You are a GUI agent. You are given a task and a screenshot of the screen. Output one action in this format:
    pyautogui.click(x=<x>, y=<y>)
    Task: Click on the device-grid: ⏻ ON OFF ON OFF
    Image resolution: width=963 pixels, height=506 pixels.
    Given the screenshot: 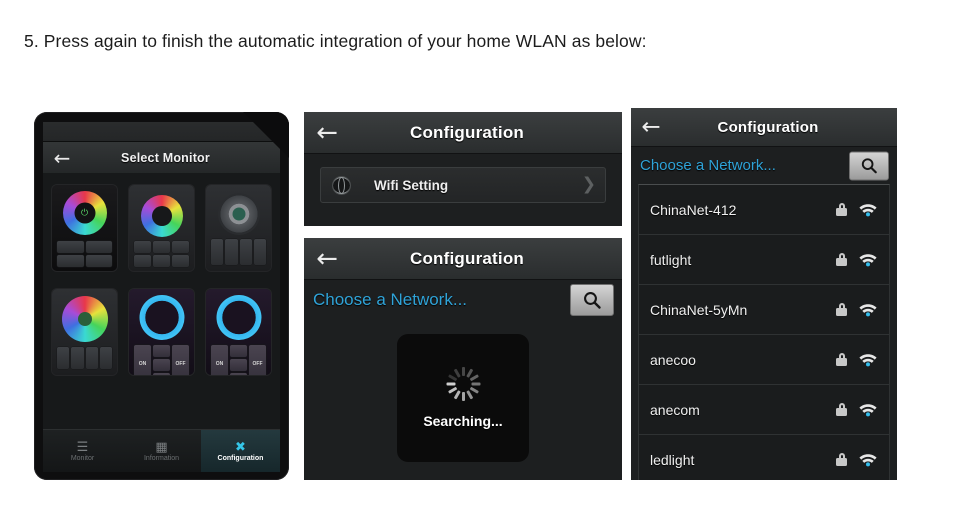 What is the action you would take?
    pyautogui.click(x=161, y=301)
    